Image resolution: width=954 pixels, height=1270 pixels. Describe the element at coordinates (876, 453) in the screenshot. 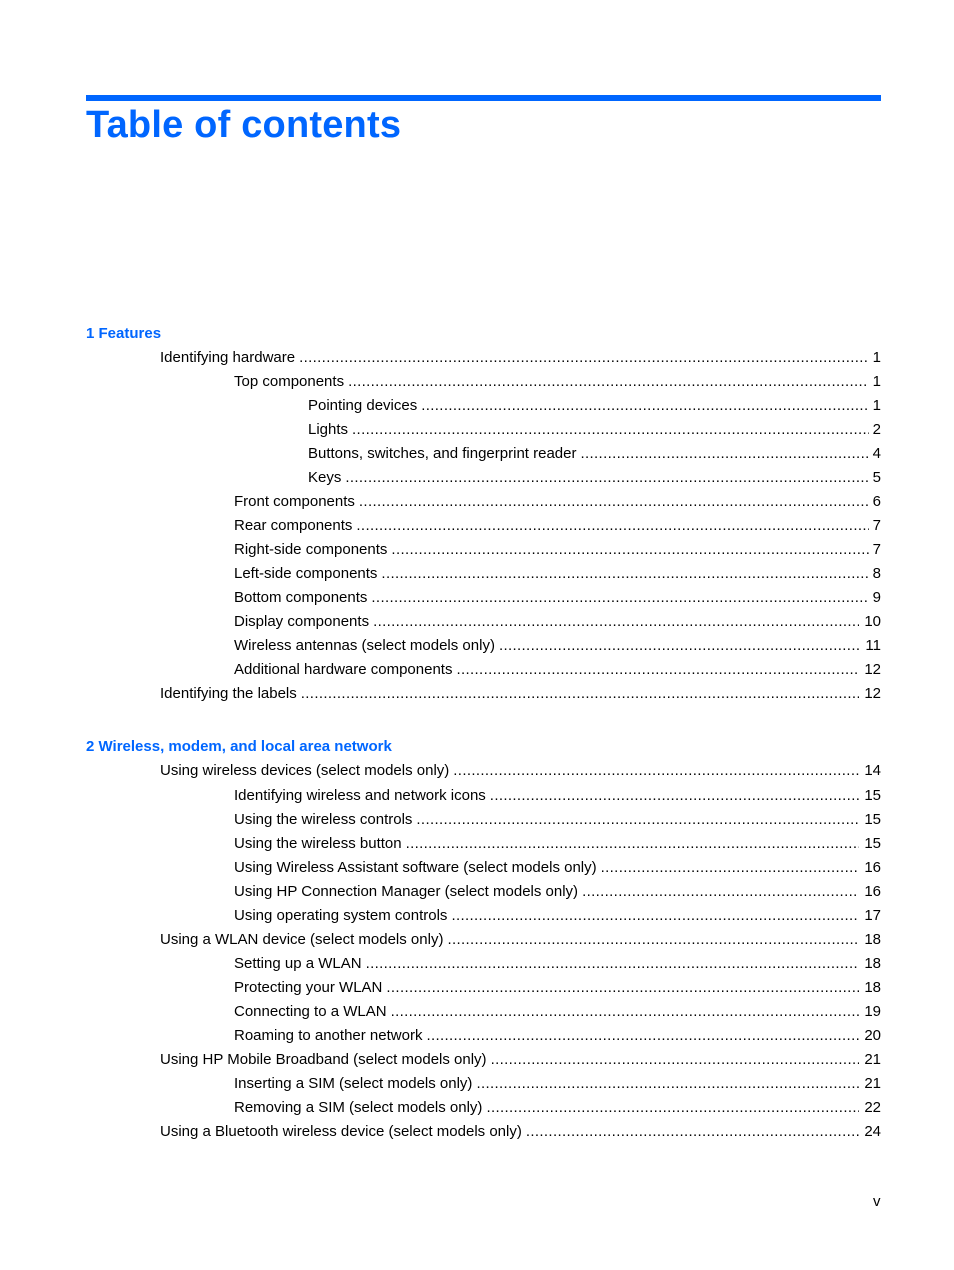

I see `toc-entry-page: 4` at that location.